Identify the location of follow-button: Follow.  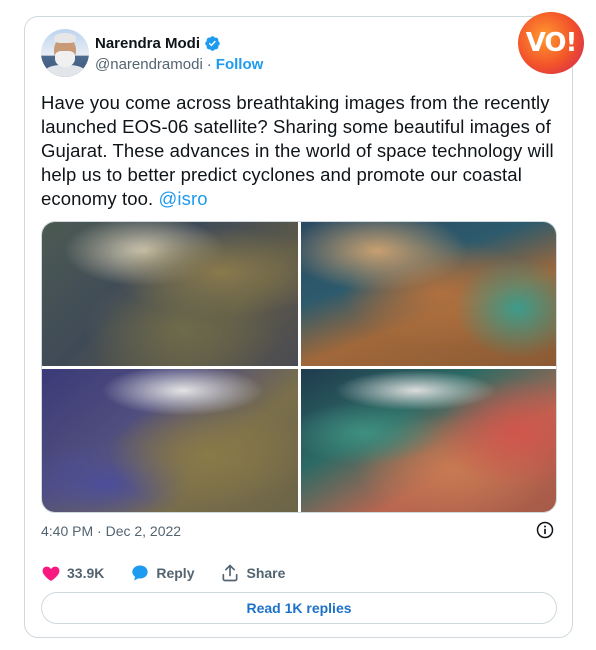
(240, 64).